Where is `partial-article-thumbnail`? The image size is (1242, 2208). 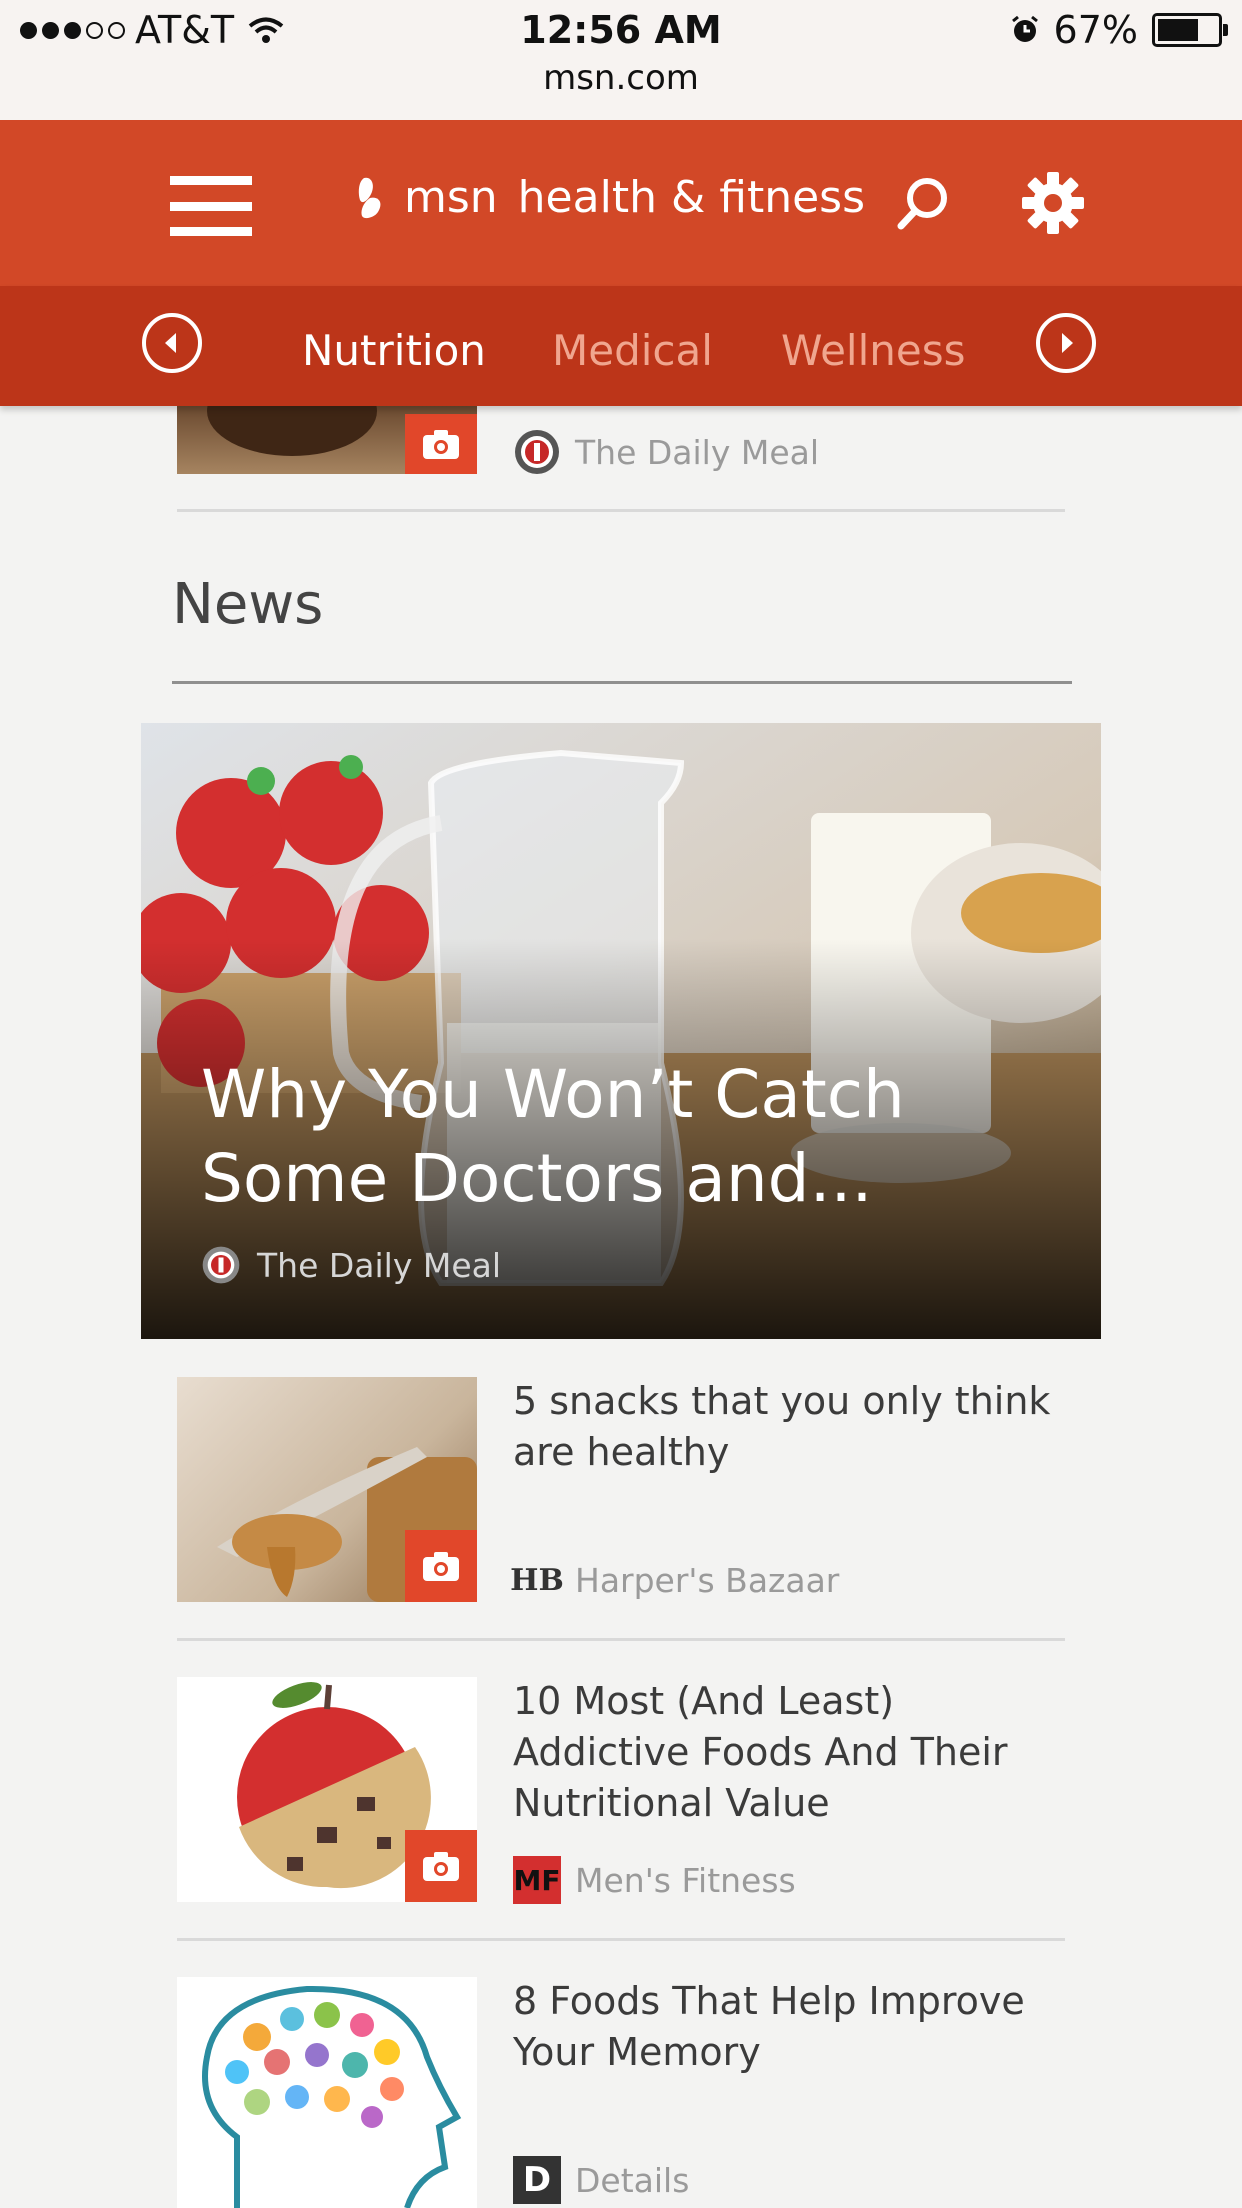
partial-article-thumbnail is located at coordinates (327, 440).